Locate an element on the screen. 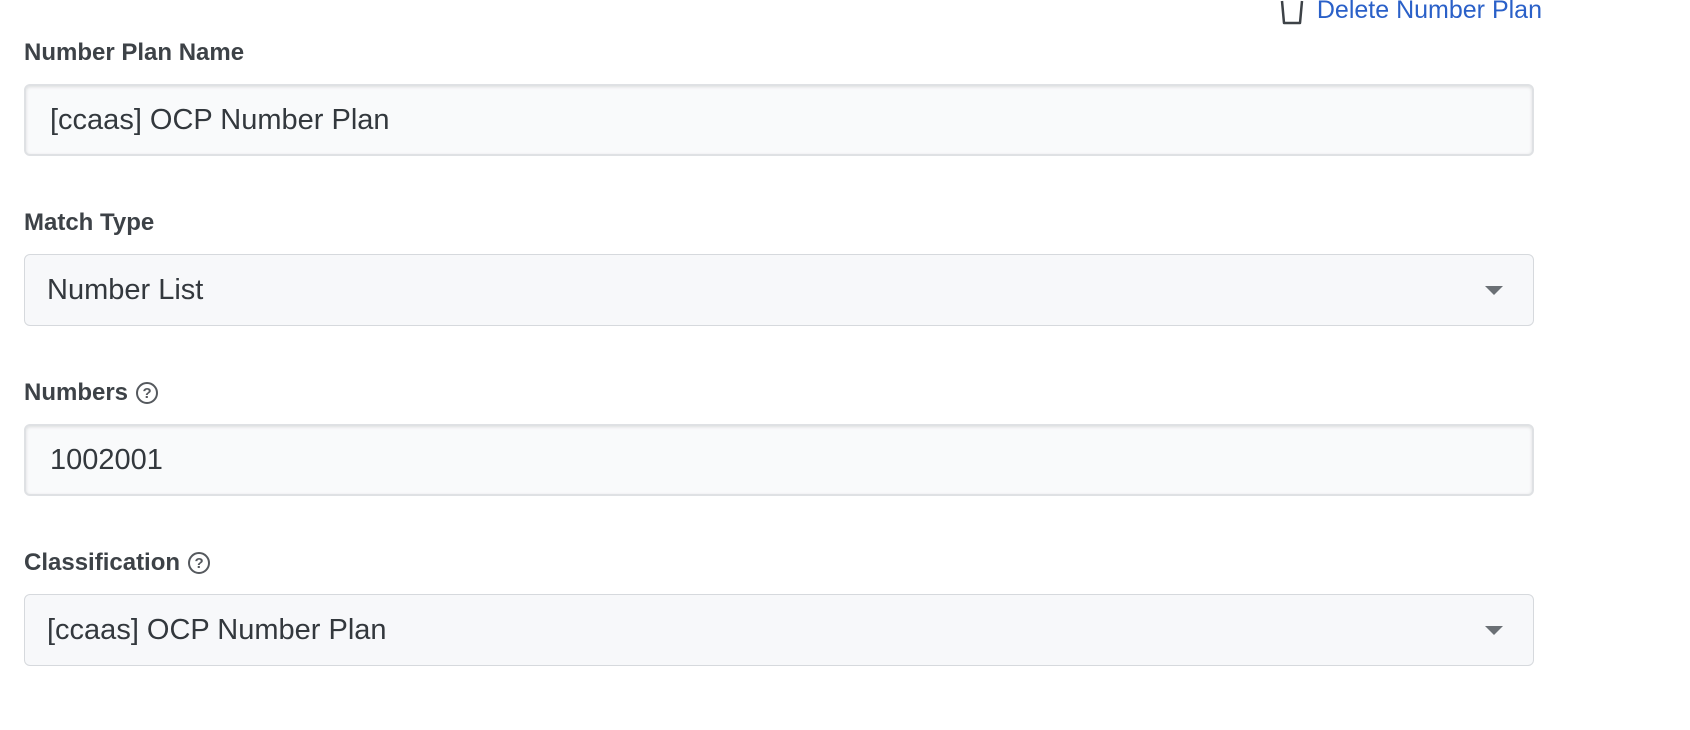 Image resolution: width=1690 pixels, height=730 pixels. classification-select: [ccaas] OCP Number Plan is located at coordinates (779, 630).